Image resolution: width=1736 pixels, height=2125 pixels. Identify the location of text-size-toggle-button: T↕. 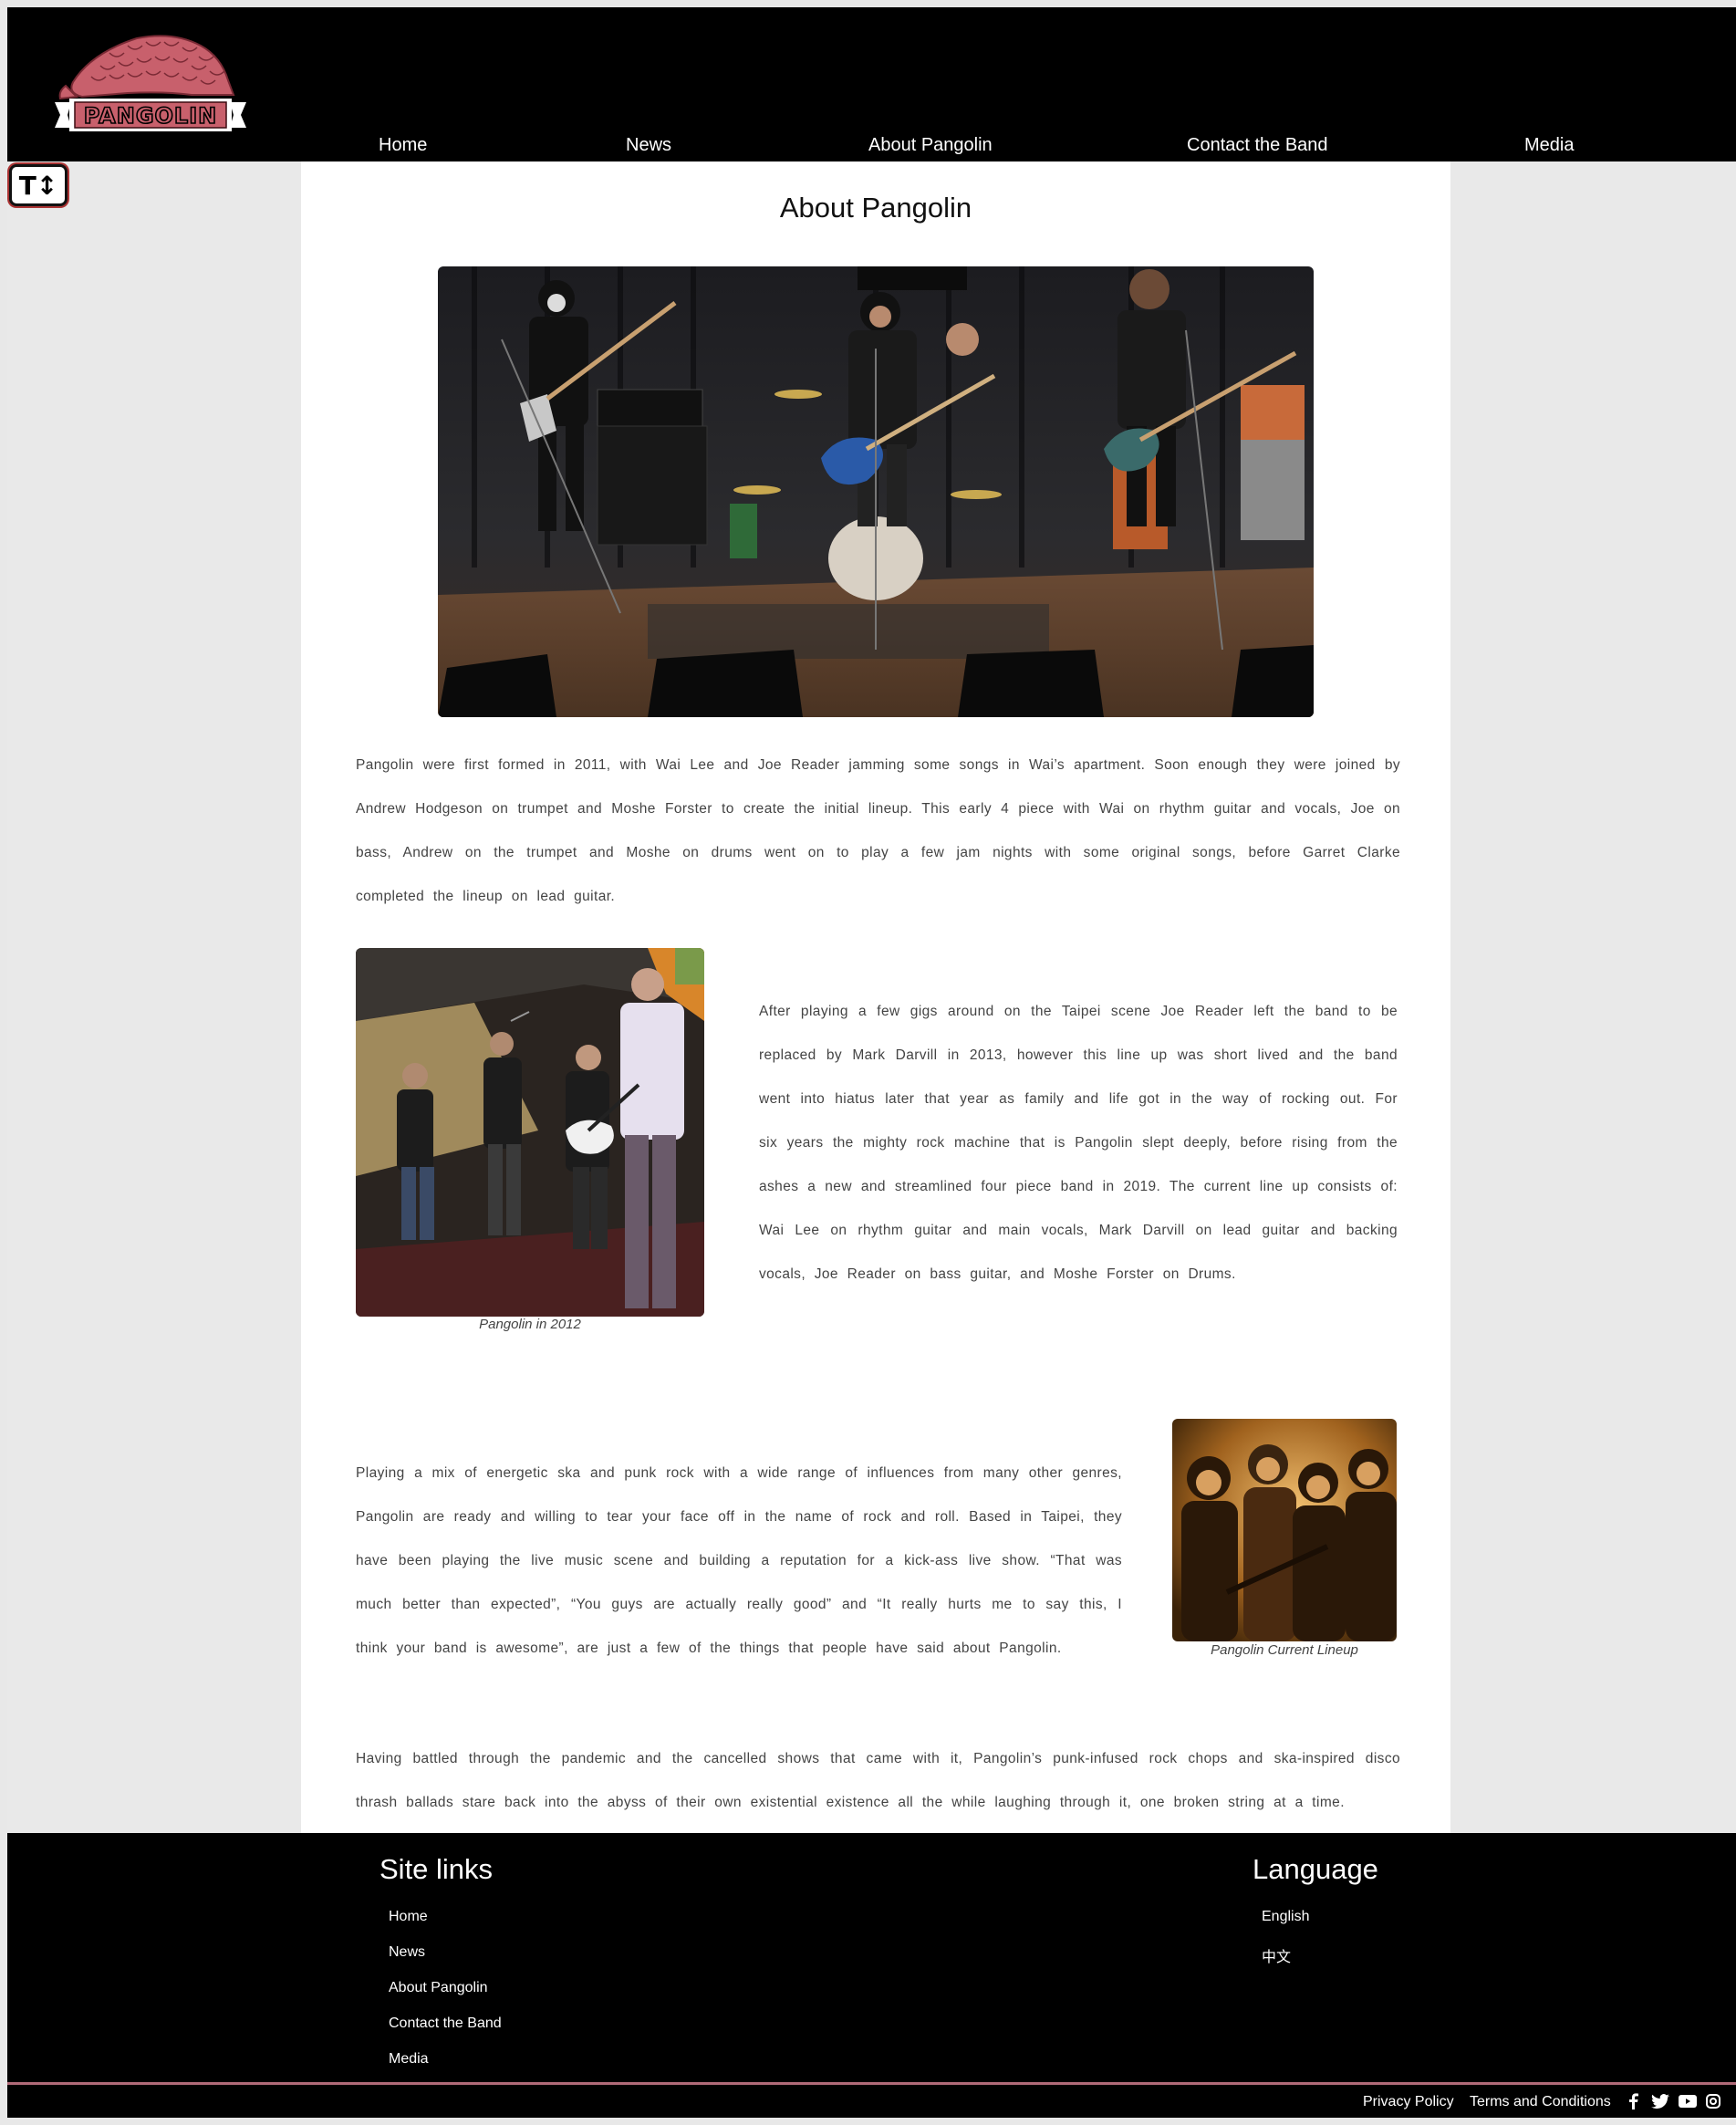
(38, 185).